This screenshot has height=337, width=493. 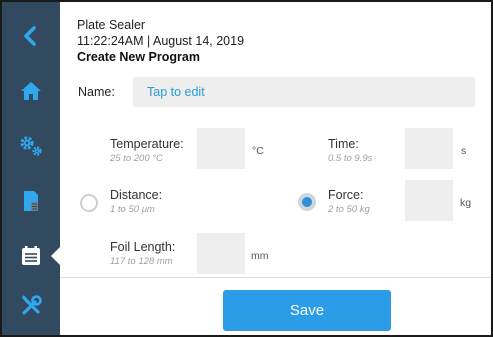 I want to click on foil-length-hint: 117 to 128 mm, so click(x=141, y=261).